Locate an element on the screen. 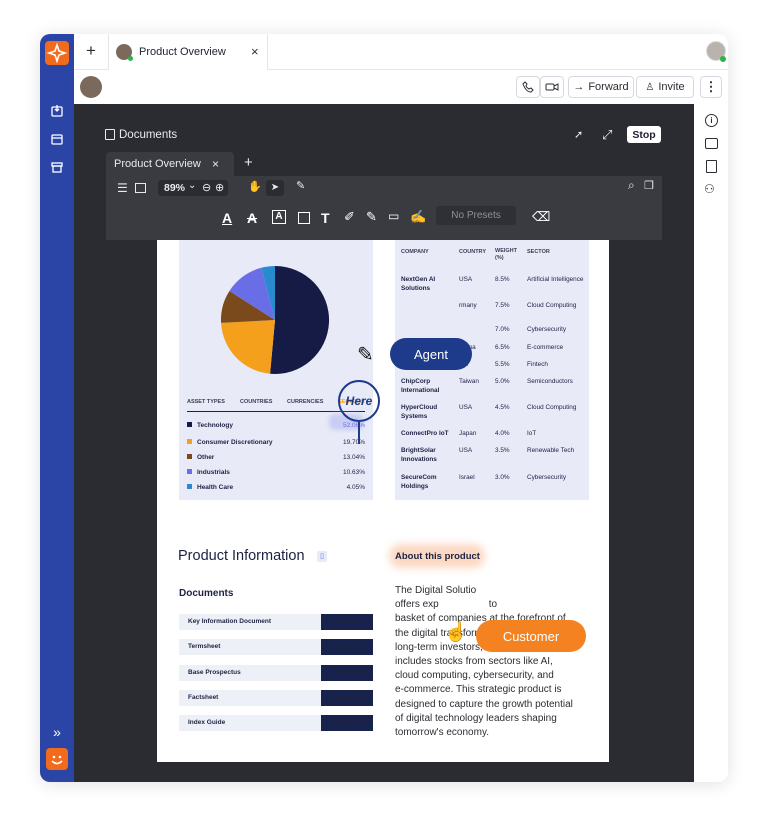  draw-icon: ✐ is located at coordinates (349, 217).